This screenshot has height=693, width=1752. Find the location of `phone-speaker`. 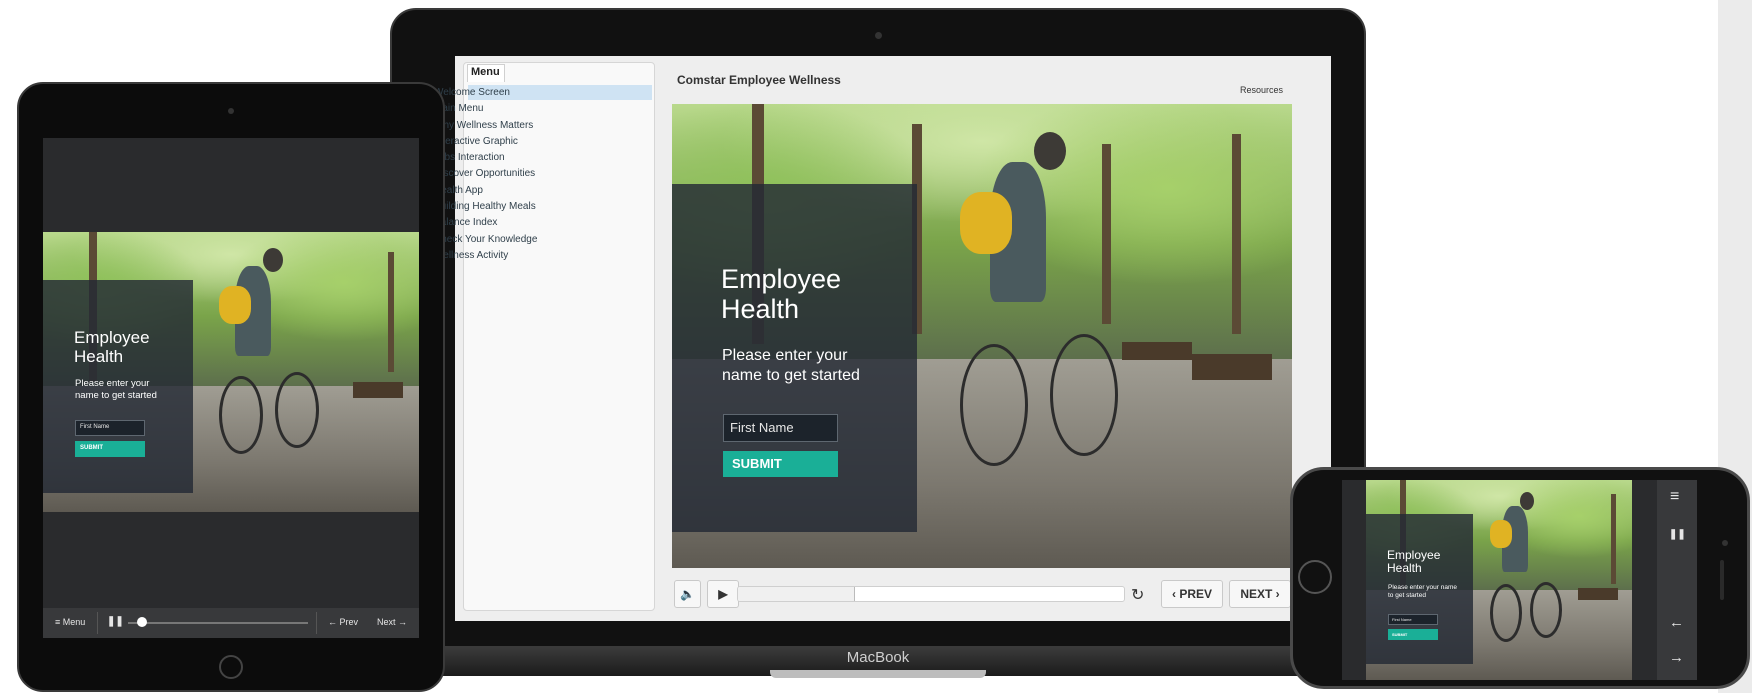

phone-speaker is located at coordinates (1722, 580).